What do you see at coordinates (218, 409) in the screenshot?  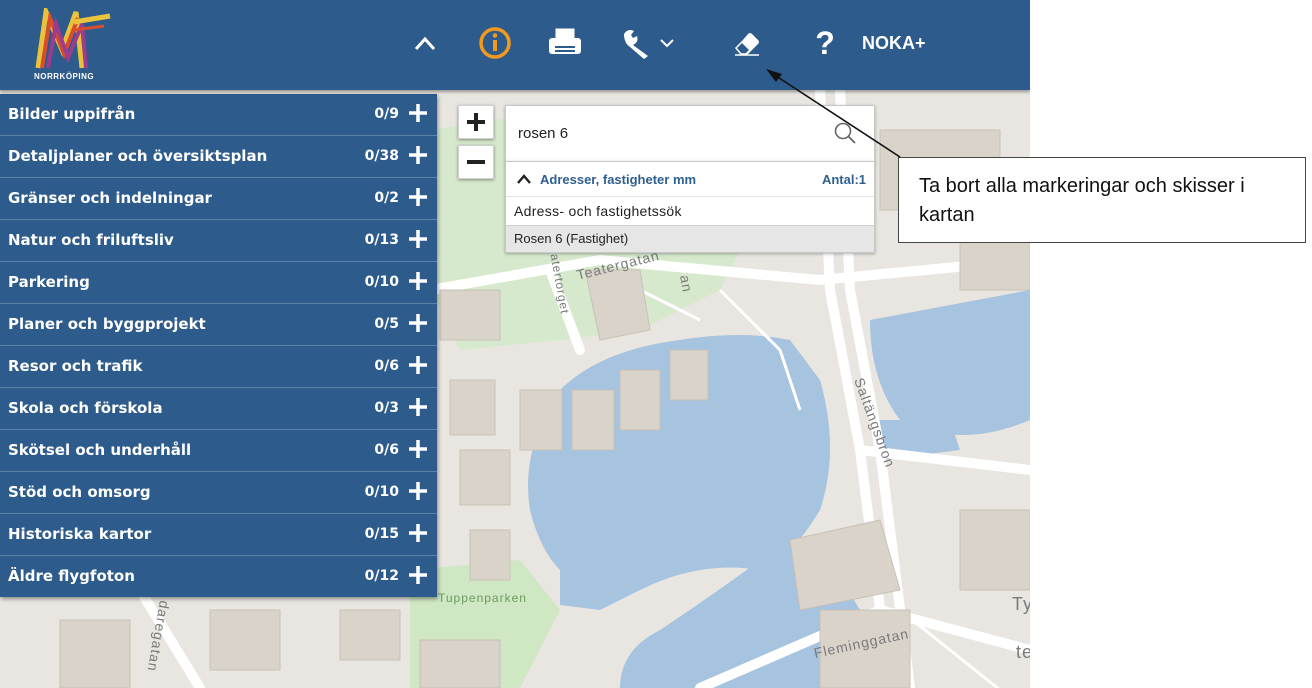 I see `layer-row: Skola och förskola 0/3` at bounding box center [218, 409].